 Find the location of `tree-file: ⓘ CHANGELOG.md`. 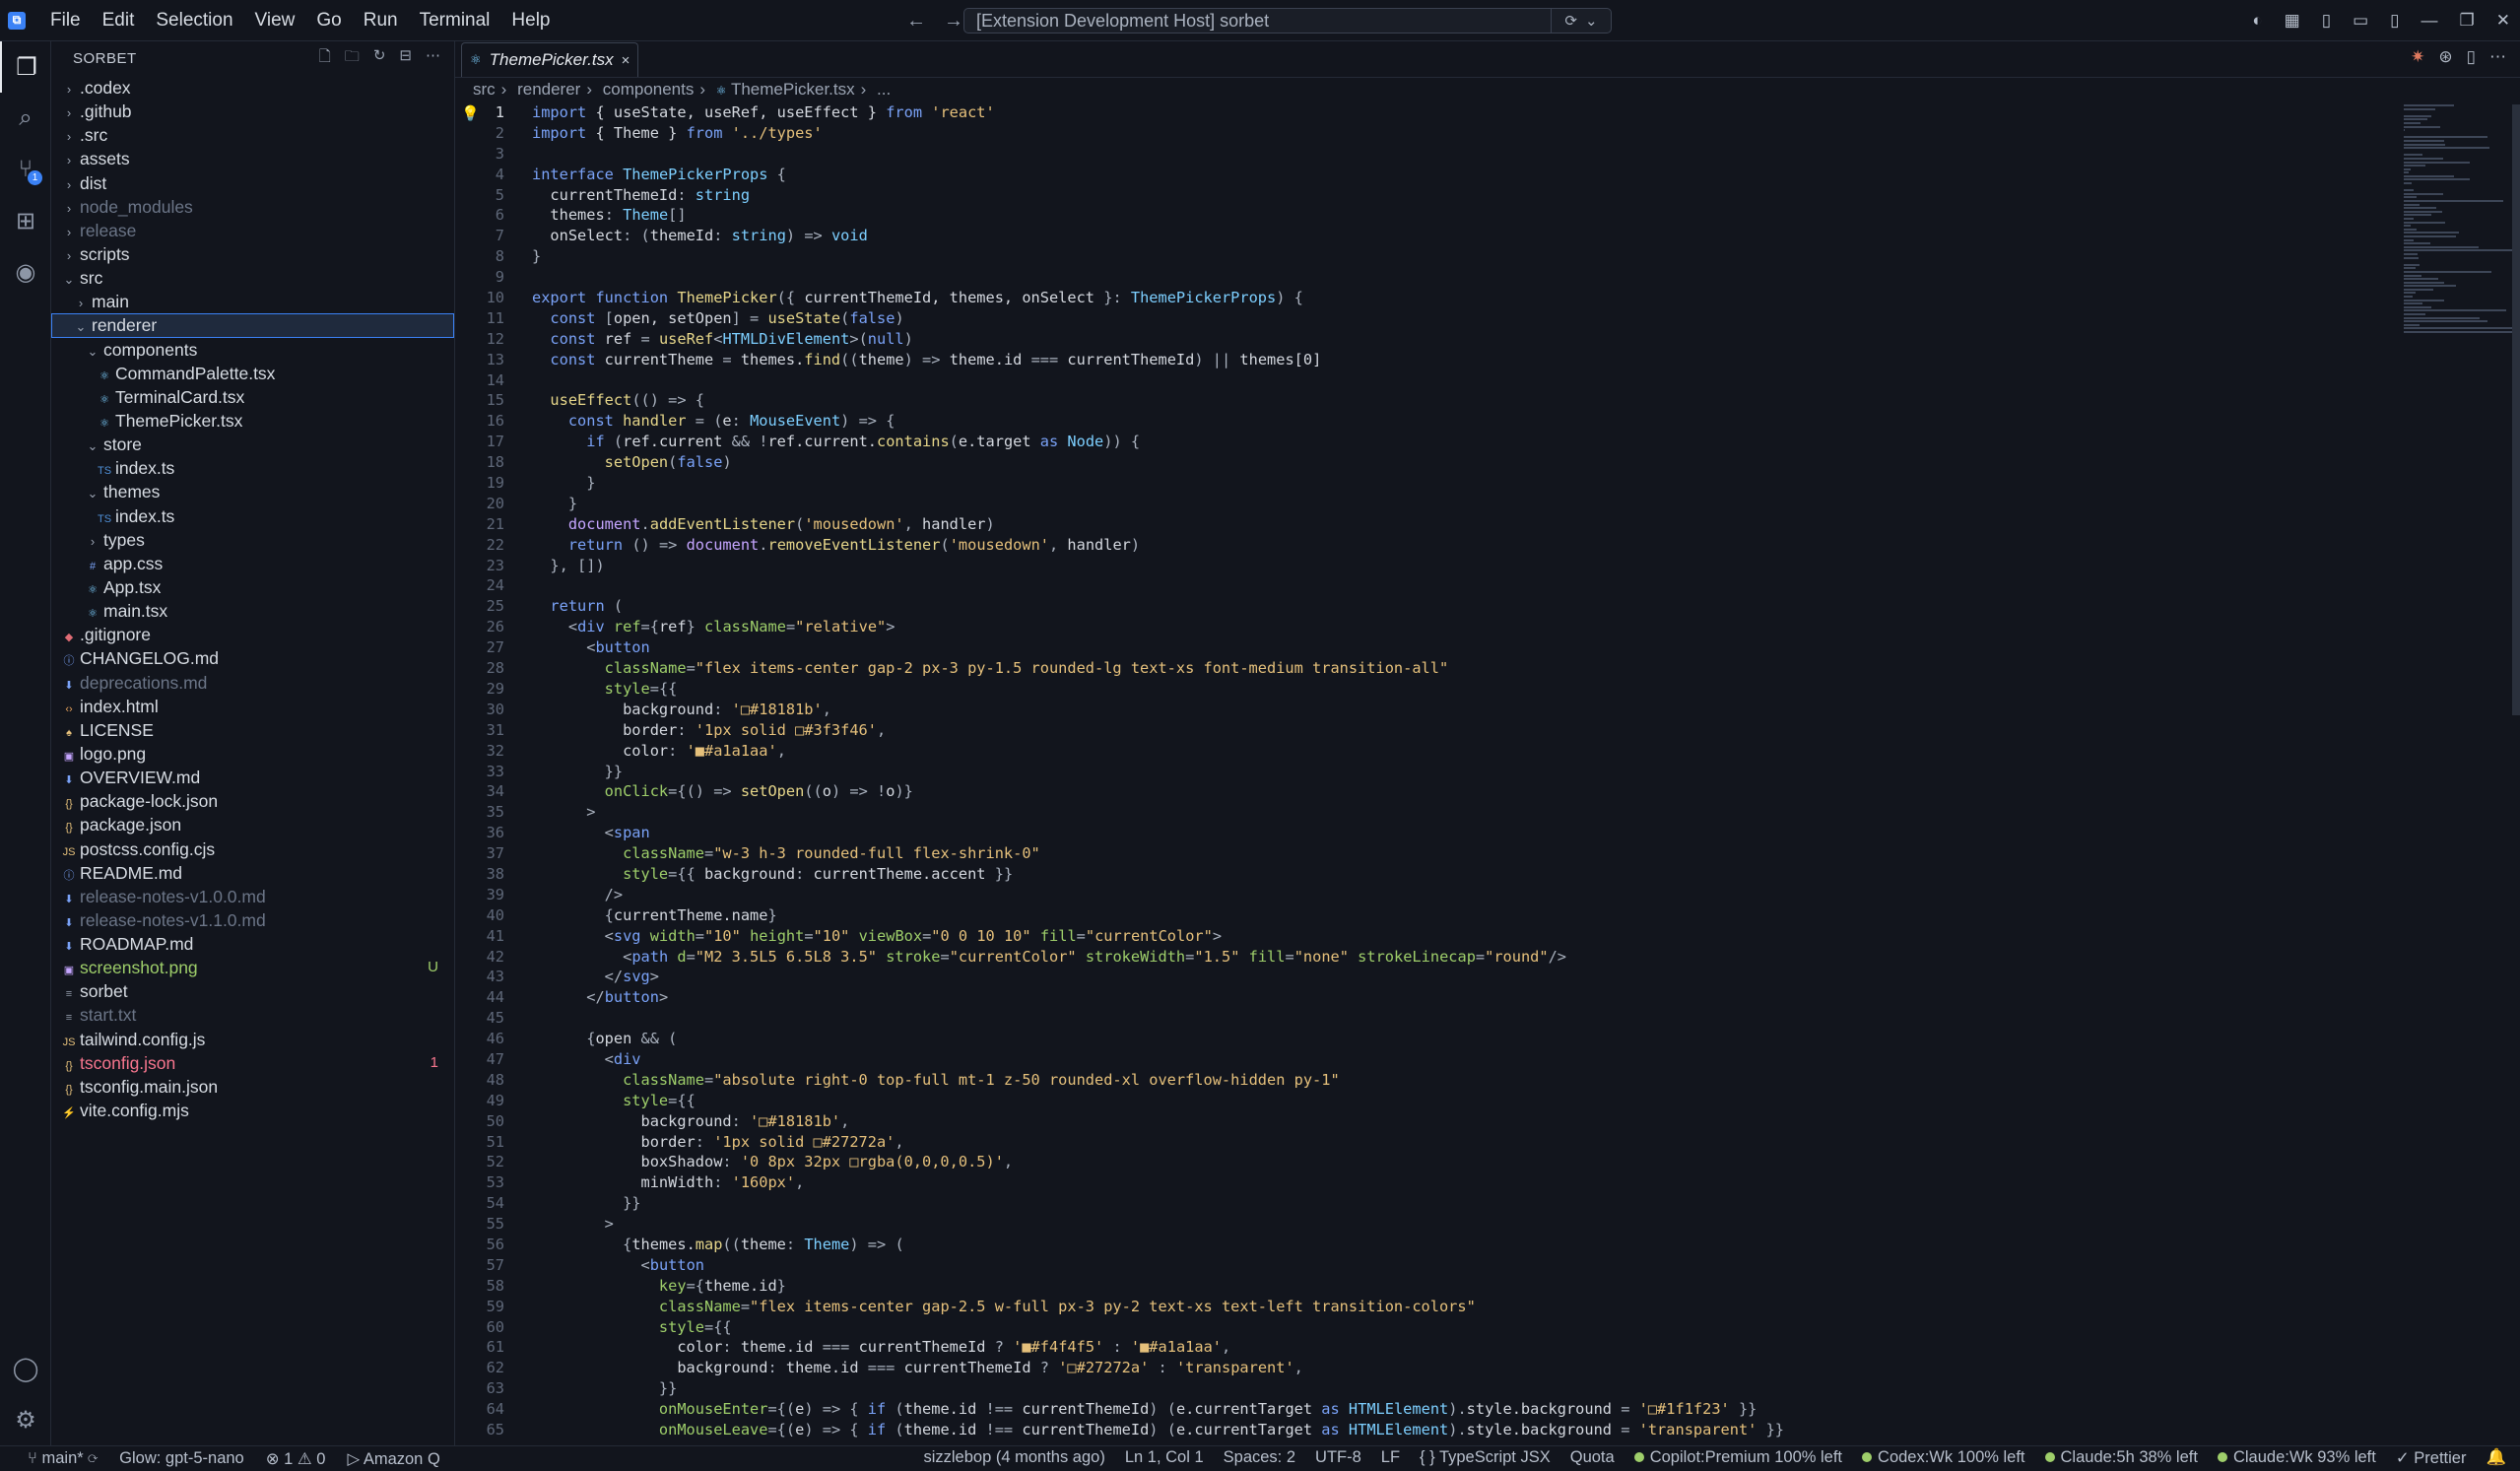

tree-file: ⓘ CHANGELOG.md is located at coordinates (252, 658).